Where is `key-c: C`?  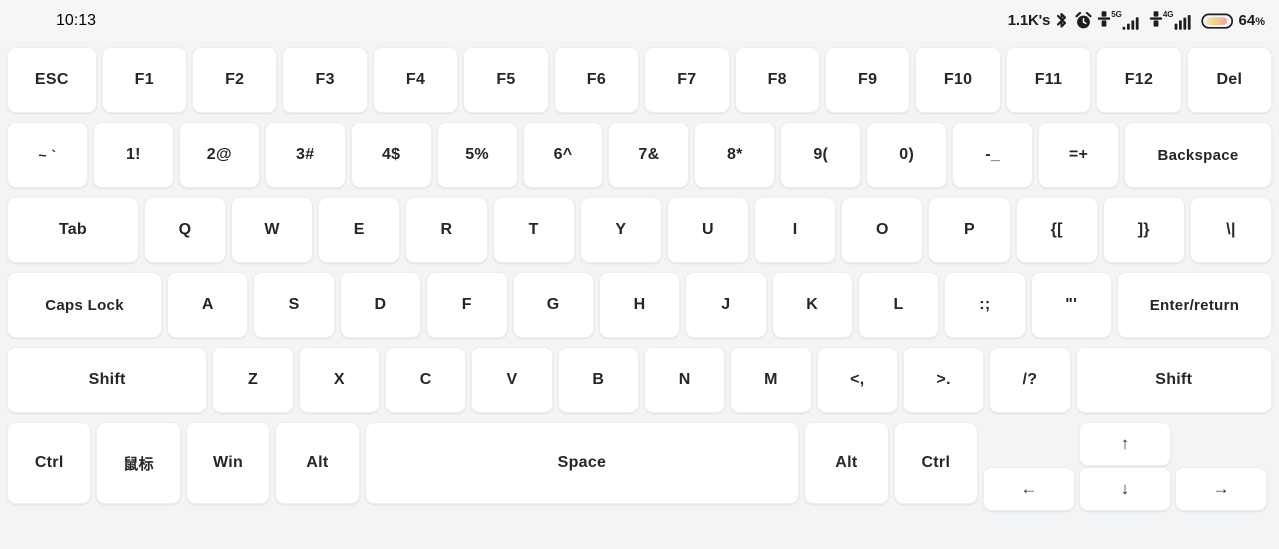
key-c: C is located at coordinates (425, 380).